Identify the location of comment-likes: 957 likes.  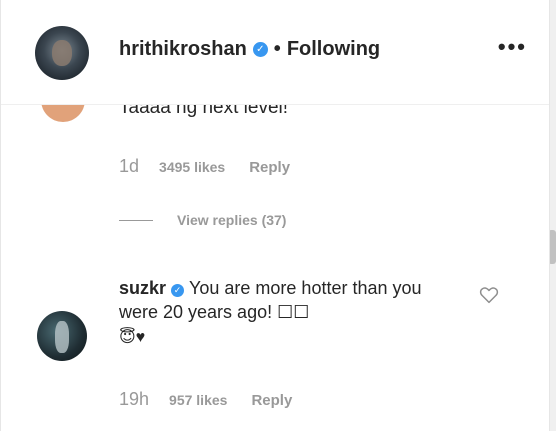
(198, 400).